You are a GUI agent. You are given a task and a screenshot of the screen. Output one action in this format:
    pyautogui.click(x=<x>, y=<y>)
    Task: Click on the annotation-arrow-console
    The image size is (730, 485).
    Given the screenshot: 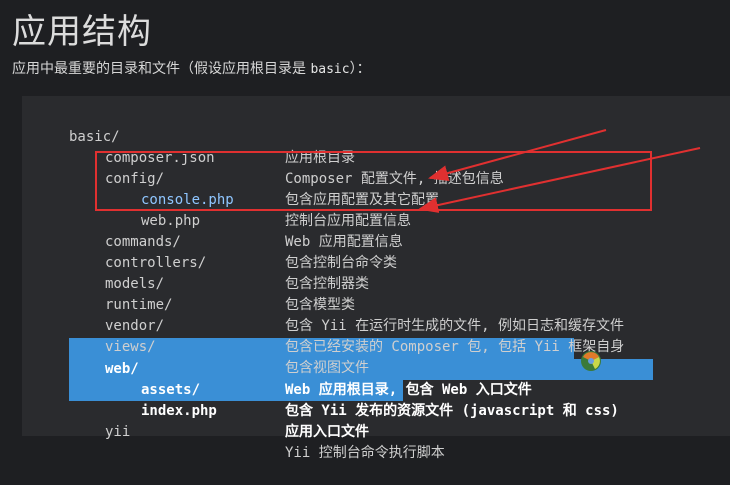 What is the action you would take?
    pyautogui.click(x=517, y=155)
    